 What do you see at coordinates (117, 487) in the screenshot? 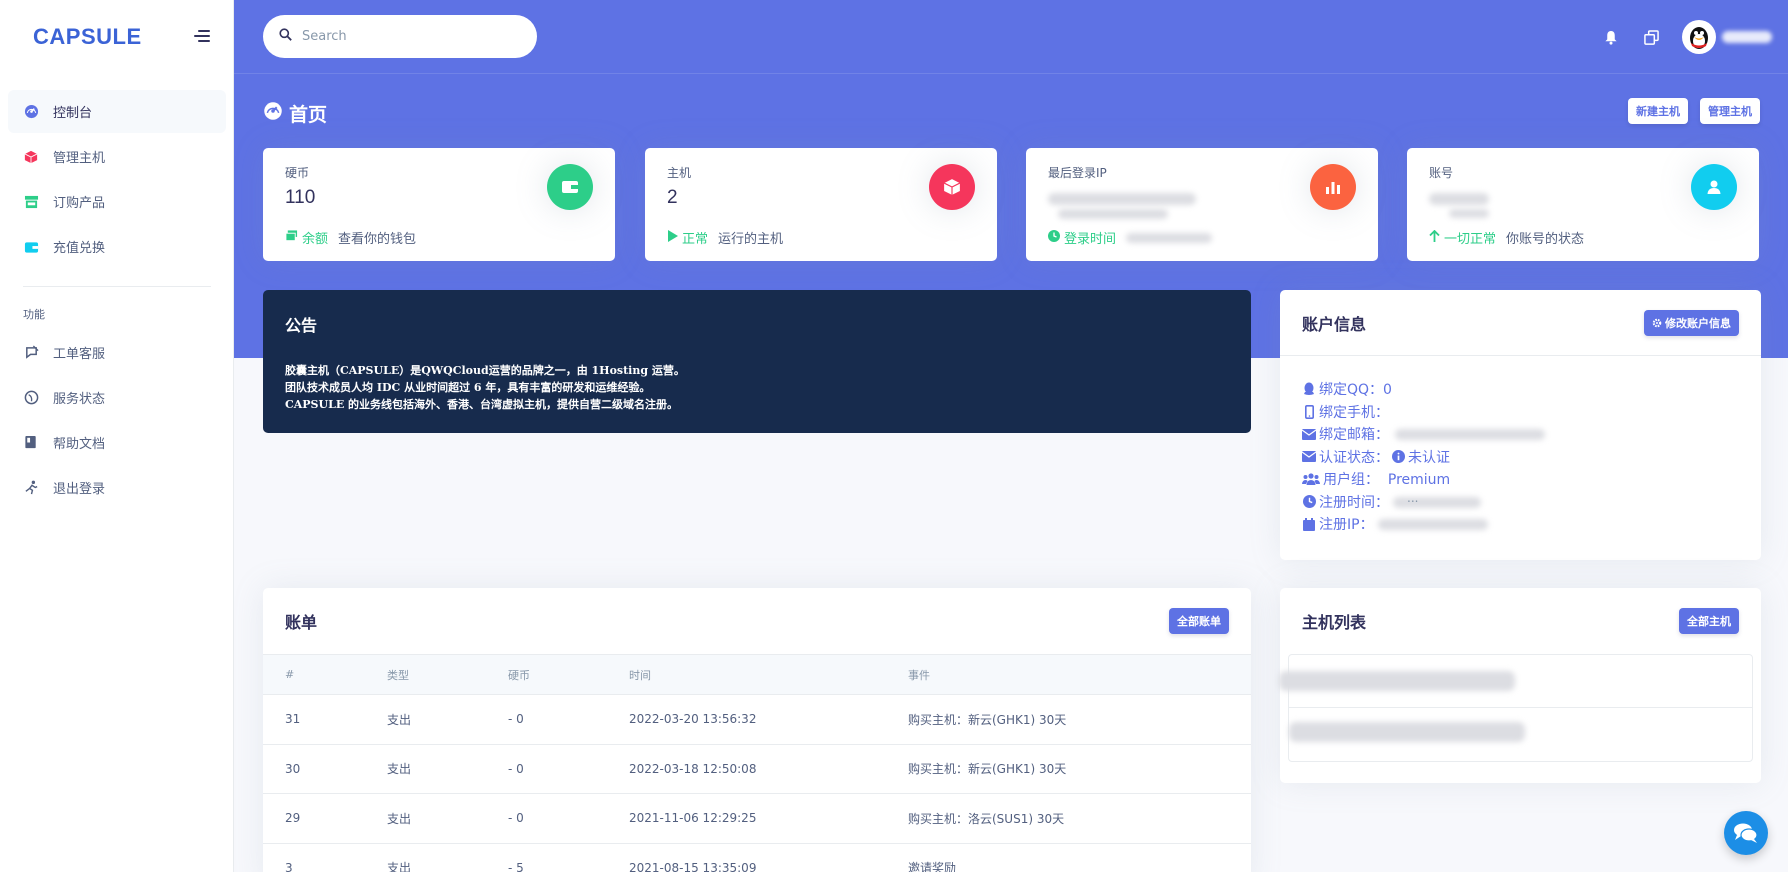
I see `sidebar-item-logout: 退出登录` at bounding box center [117, 487].